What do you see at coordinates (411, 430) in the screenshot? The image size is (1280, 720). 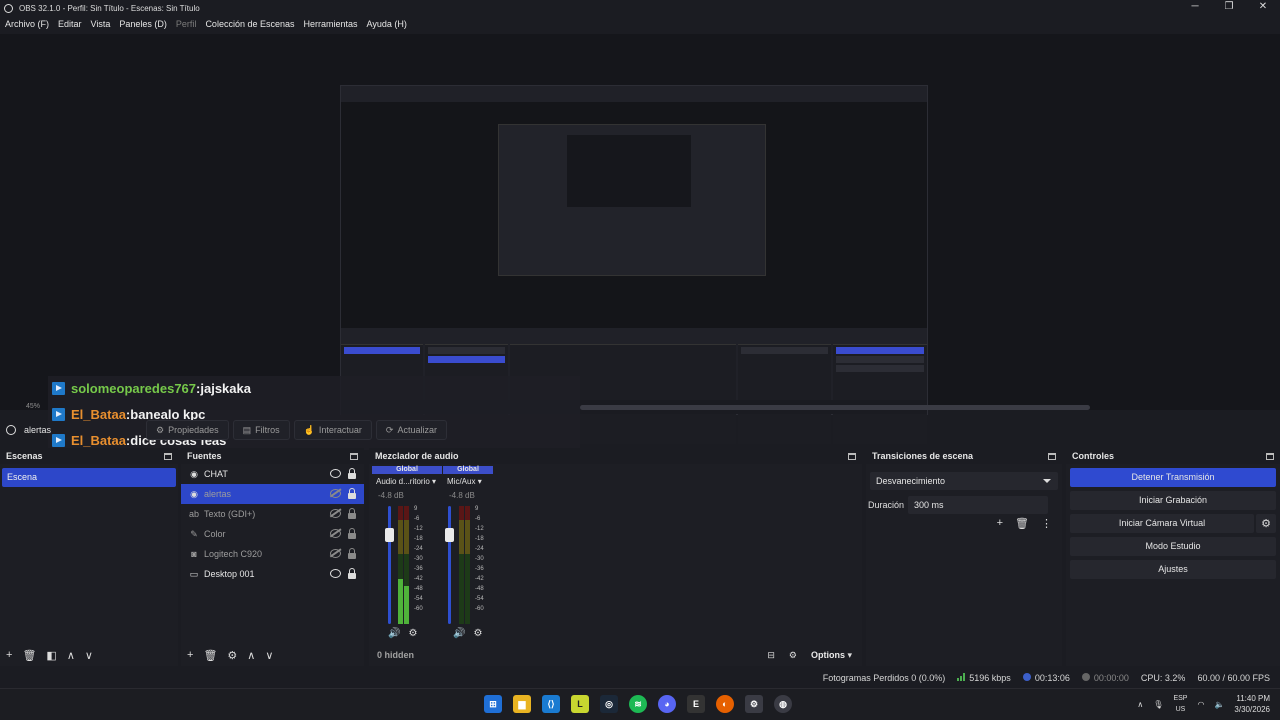 I see `refresh-button: ⟳ Actualizar` at bounding box center [411, 430].